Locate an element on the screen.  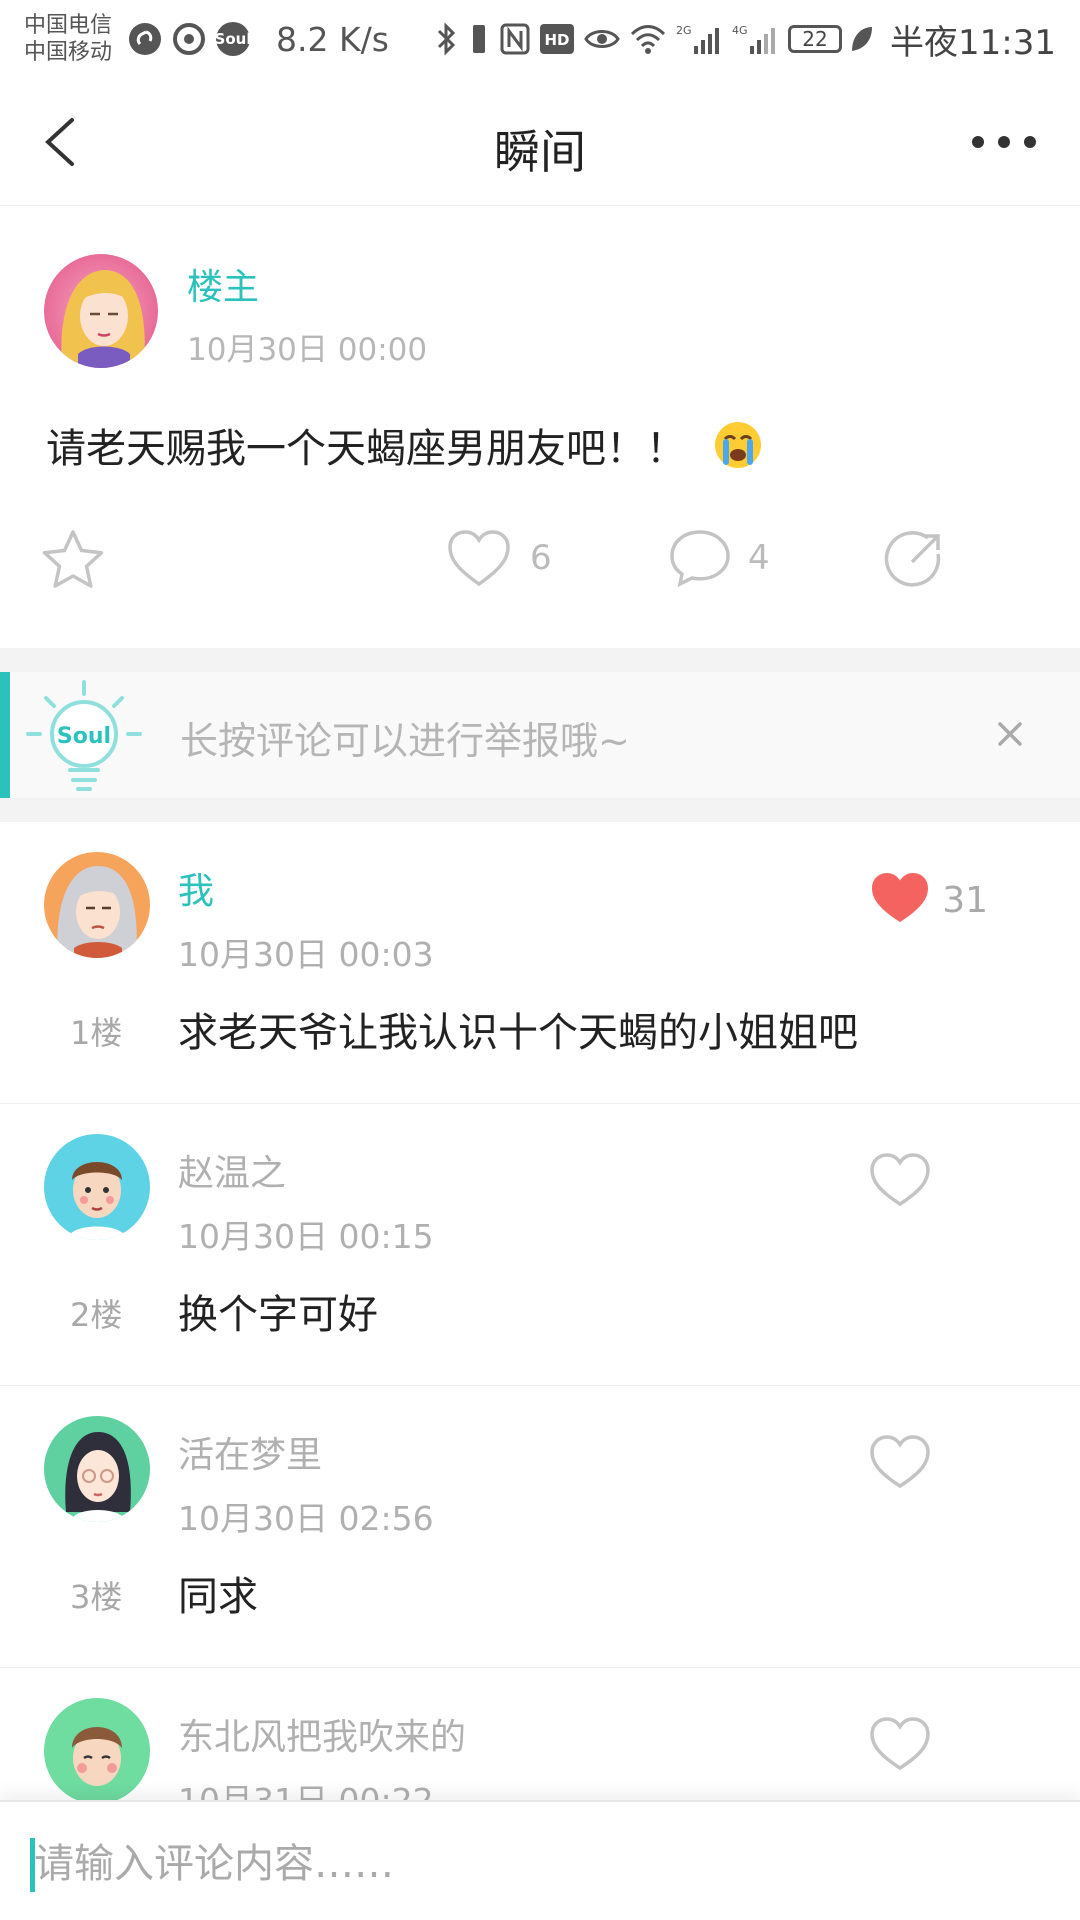
comment-like-count: 31 is located at coordinates (965, 900).